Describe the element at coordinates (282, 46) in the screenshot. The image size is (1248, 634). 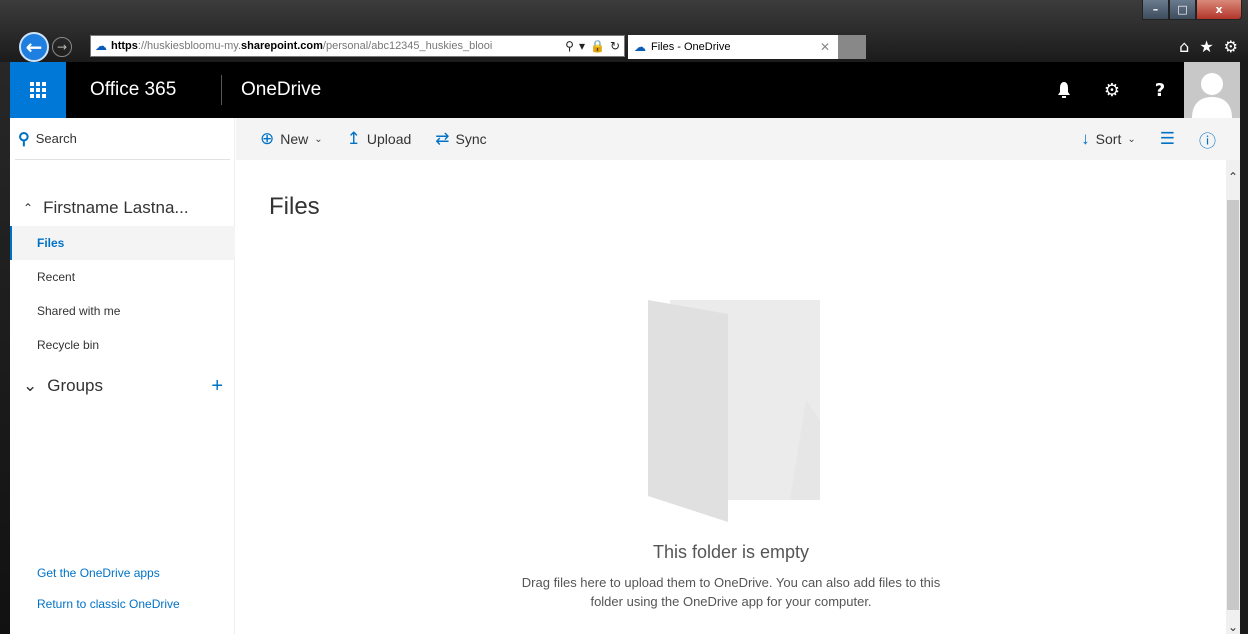
I see `url-host: sharepoint.com` at that location.